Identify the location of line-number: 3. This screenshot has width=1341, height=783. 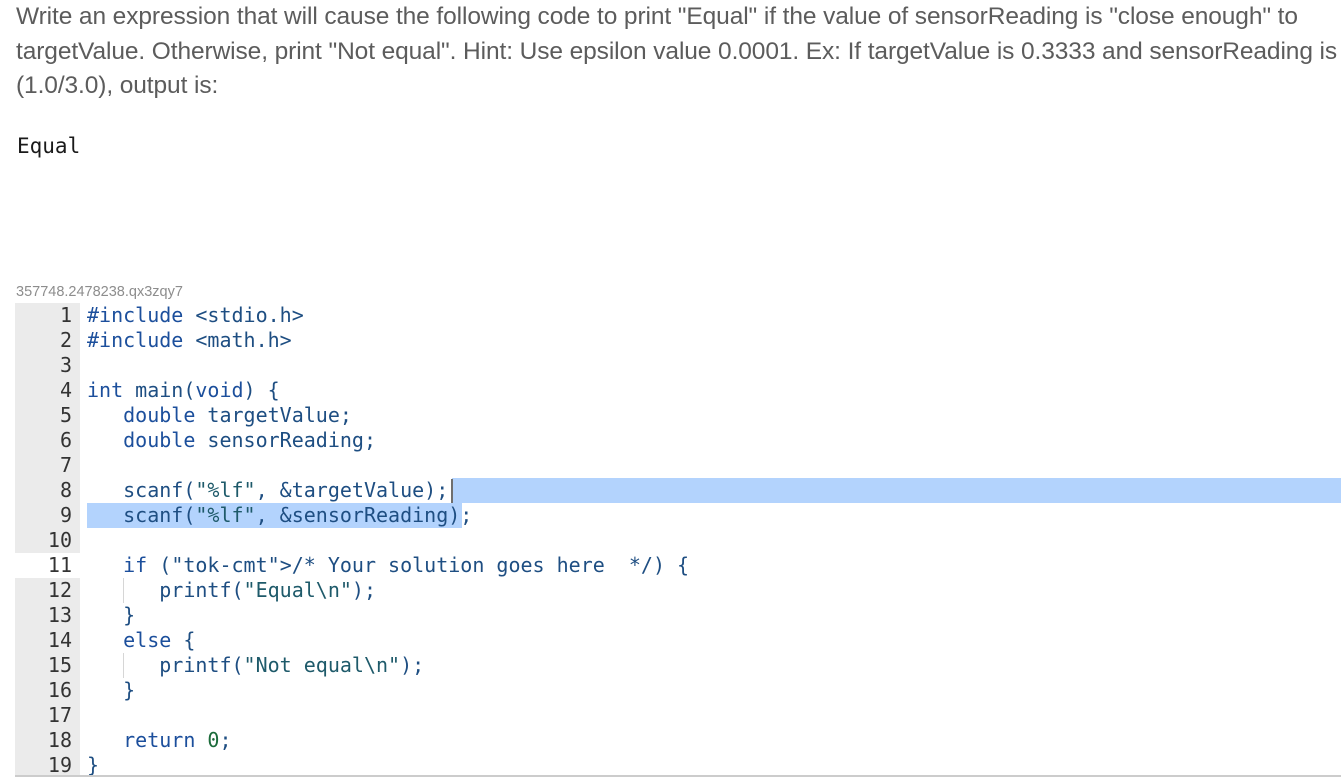
(65, 365).